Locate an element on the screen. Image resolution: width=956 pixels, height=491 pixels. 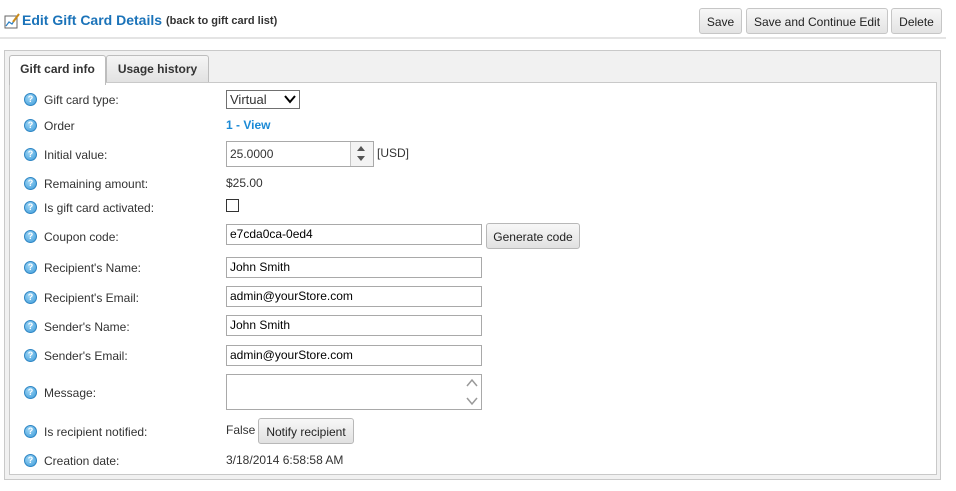
coupon-code-input: e7cda0ca-0ed4 is located at coordinates (354, 234).